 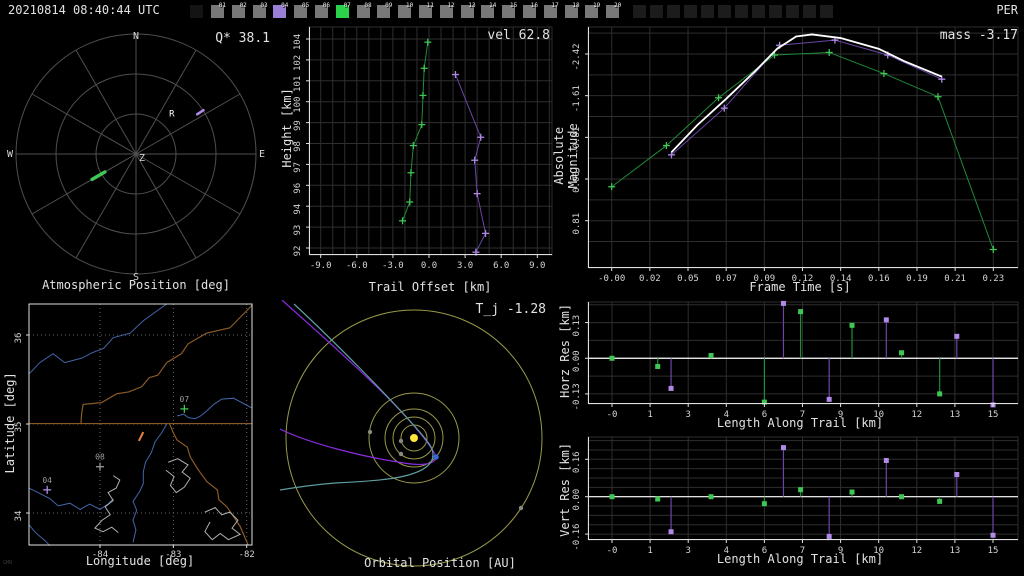 What do you see at coordinates (222, 5) in the screenshot?
I see `frame-box-number: 01` at bounding box center [222, 5].